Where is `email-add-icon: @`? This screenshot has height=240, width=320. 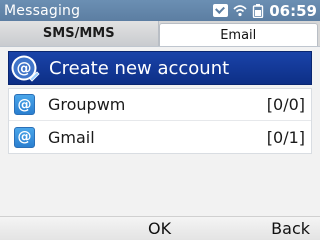
email-add-icon: @ is located at coordinates (25, 68).